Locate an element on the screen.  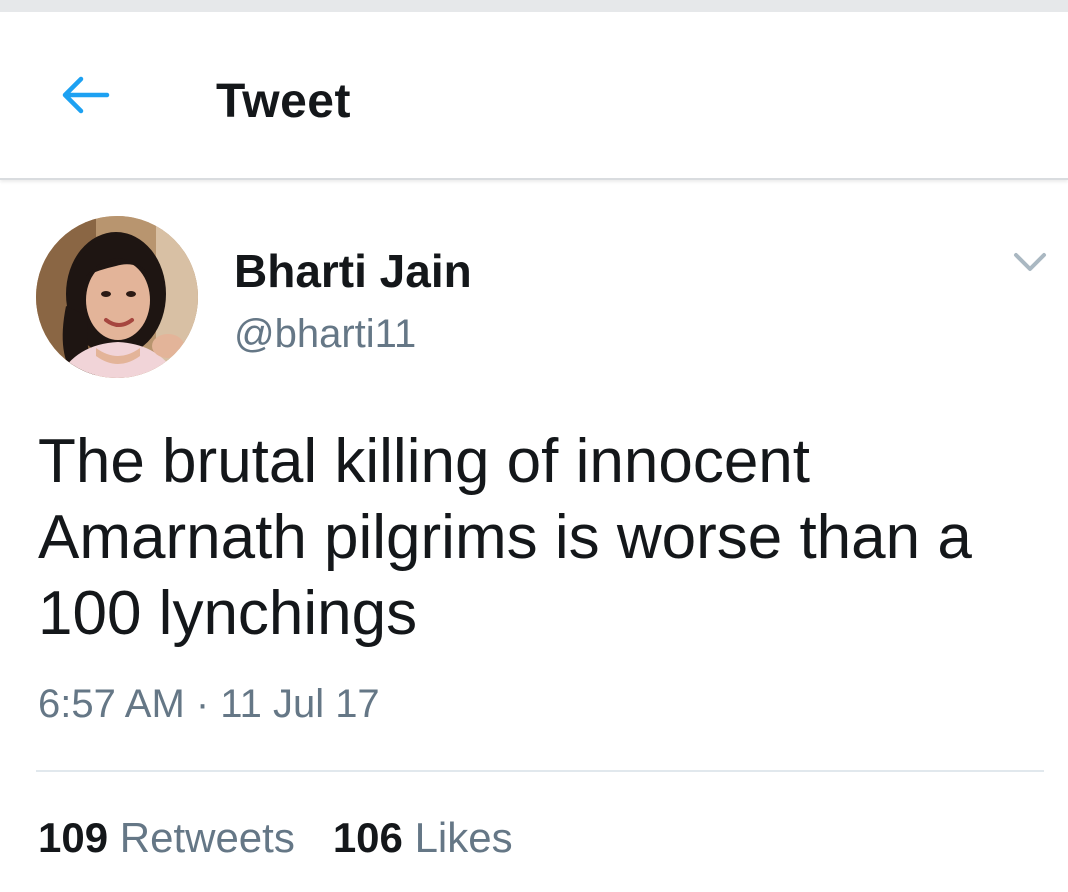
arrow-left-icon is located at coordinates (85, 97).